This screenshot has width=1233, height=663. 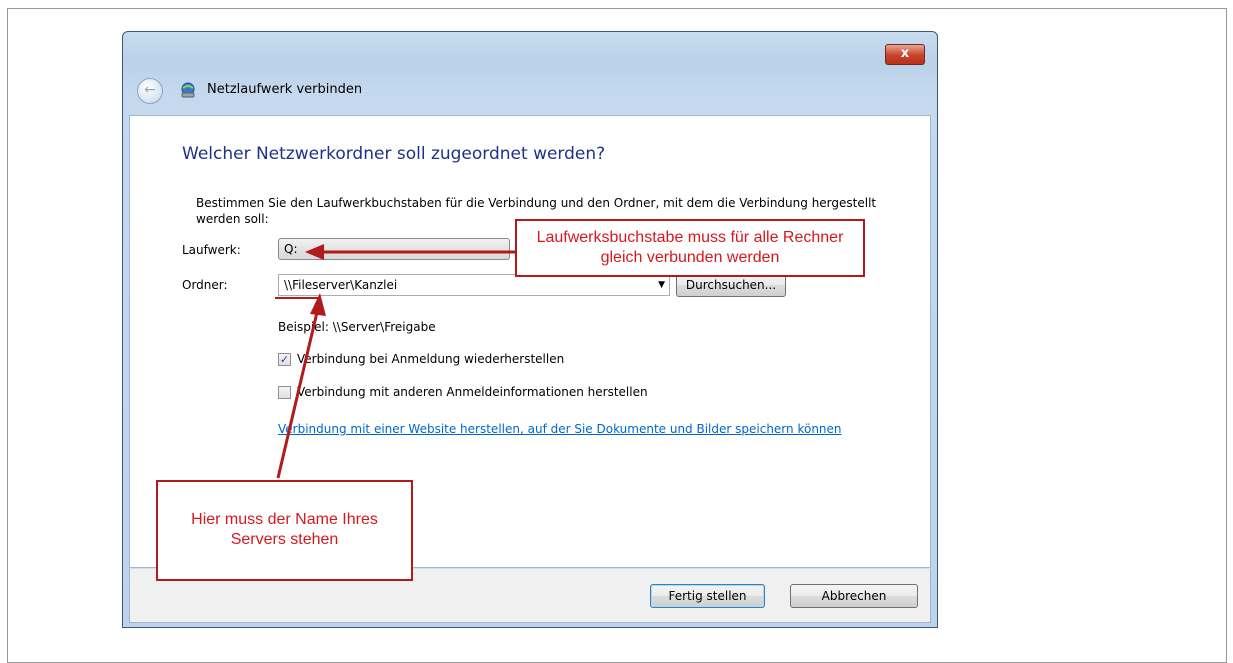 What do you see at coordinates (318, 304) in the screenshot?
I see `server-arrow-head` at bounding box center [318, 304].